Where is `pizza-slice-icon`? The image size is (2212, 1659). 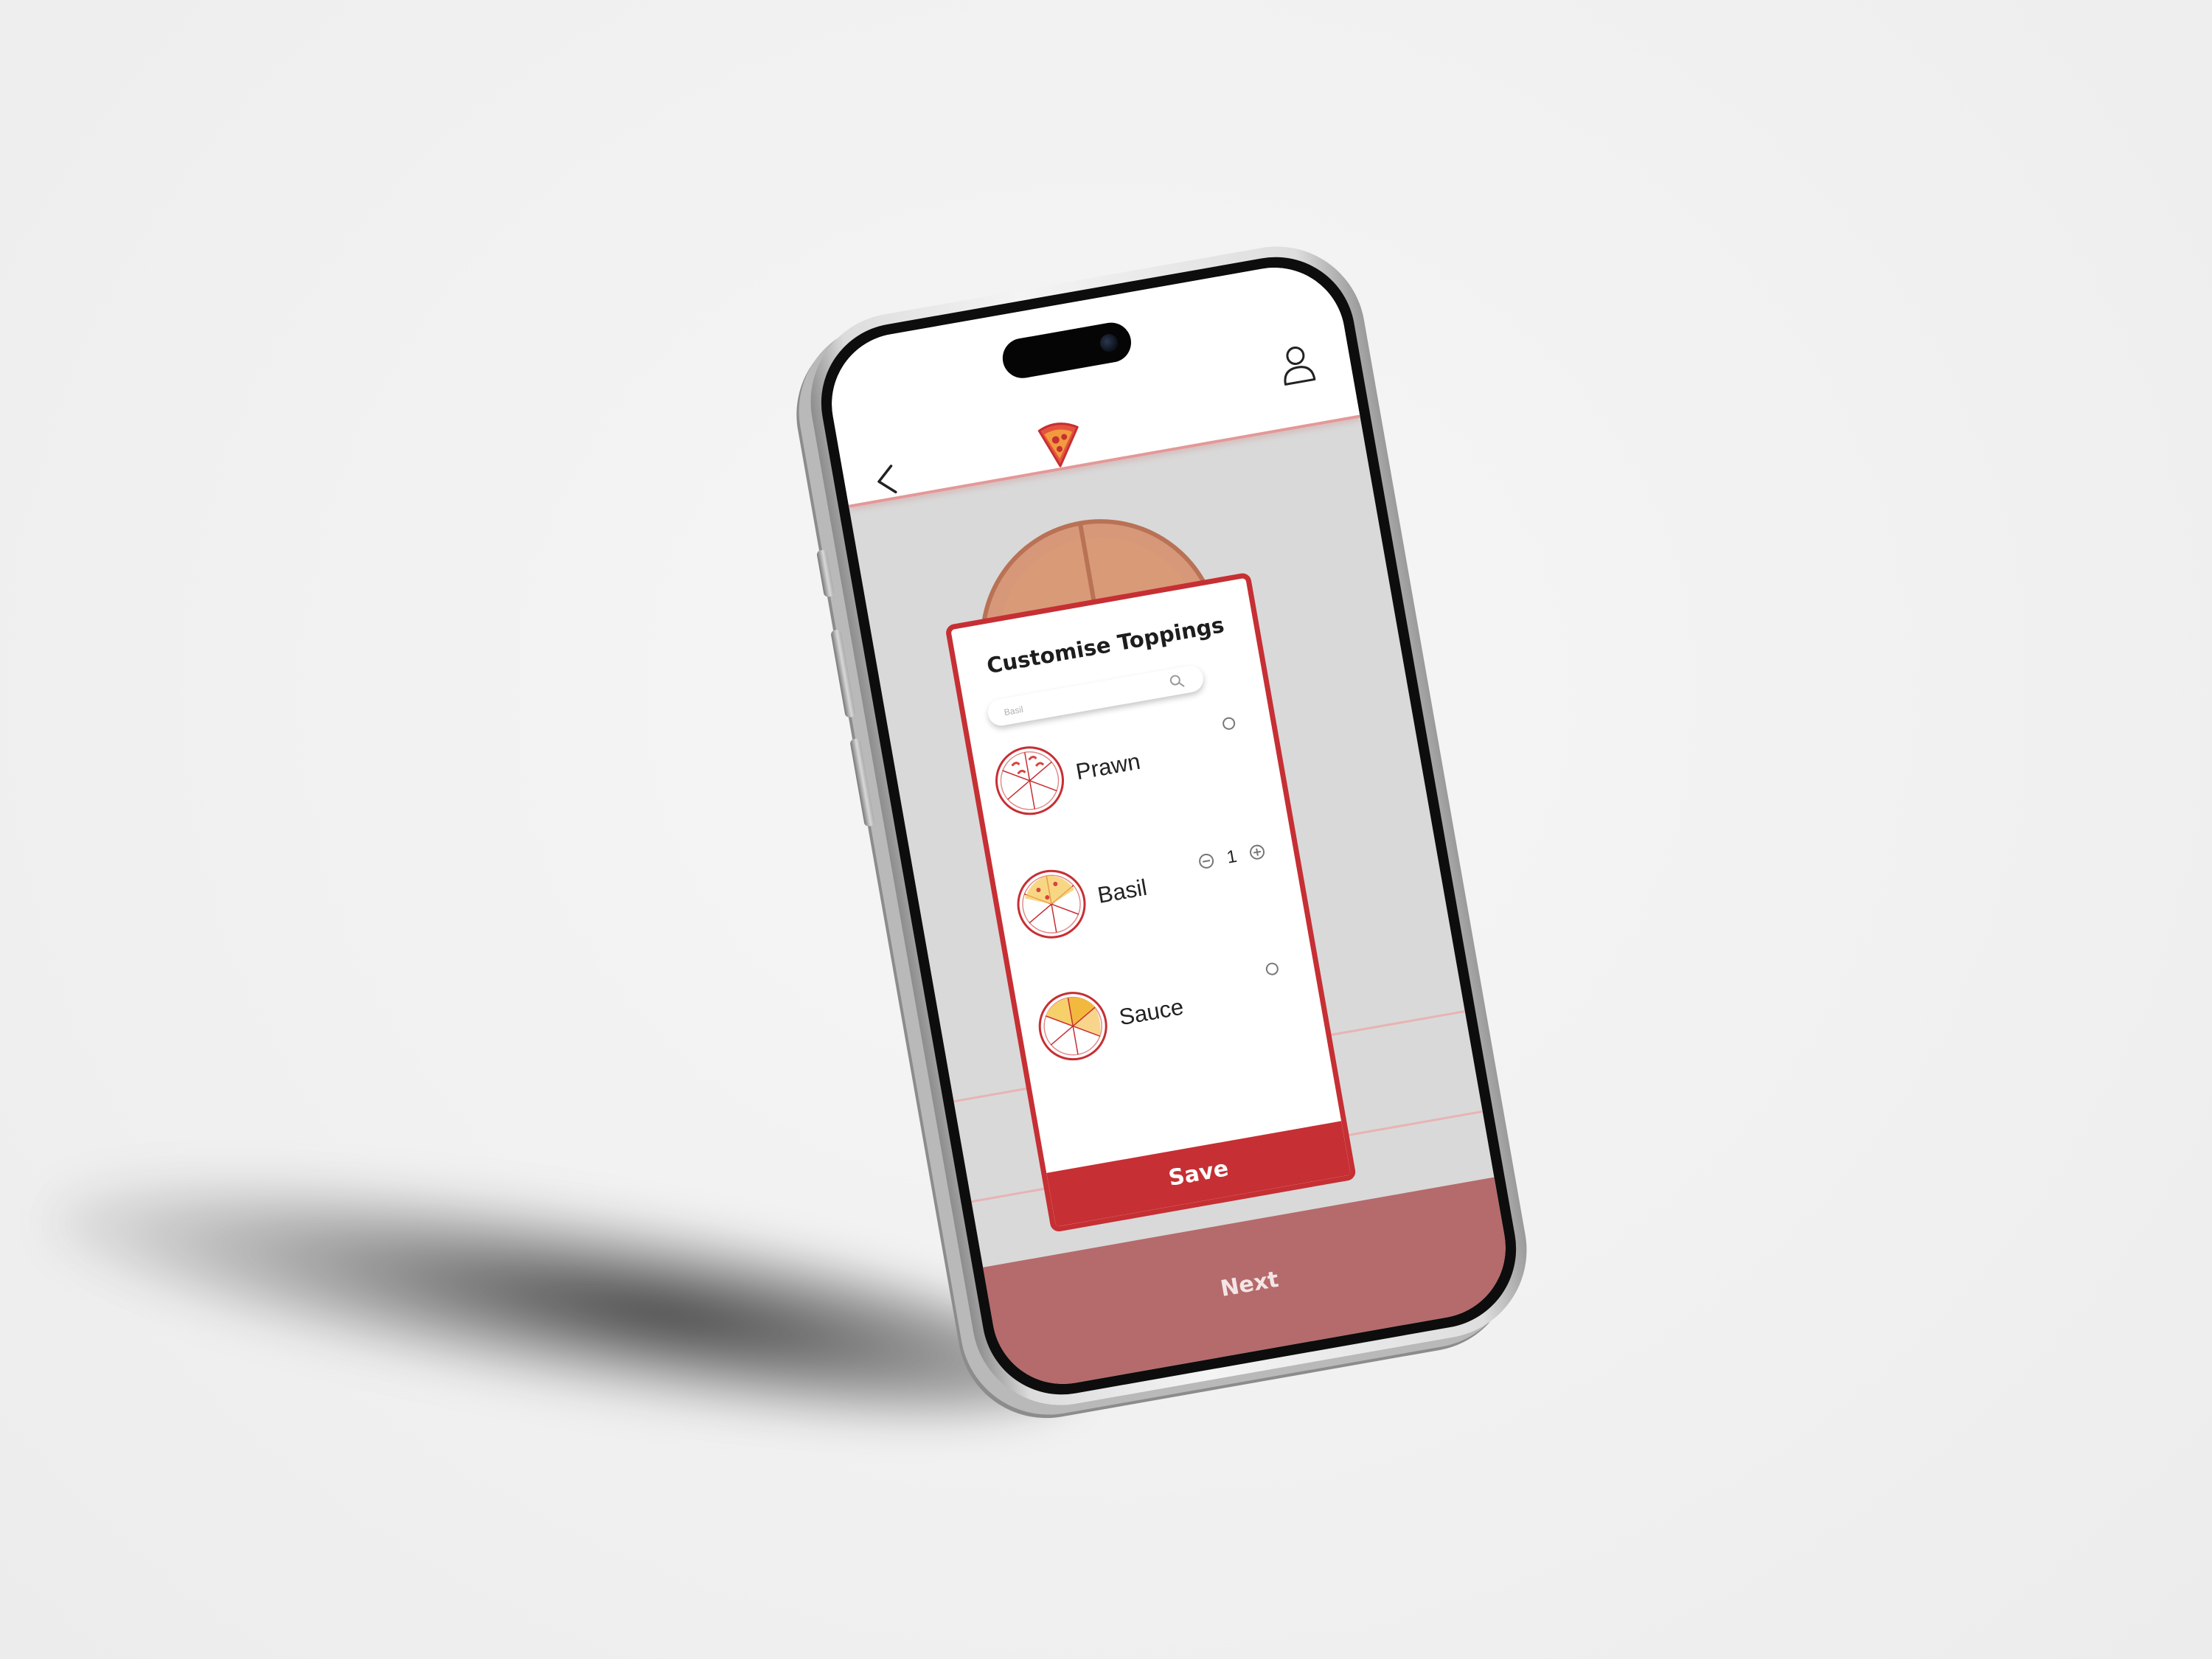
pizza-slice-icon is located at coordinates (1058, 444).